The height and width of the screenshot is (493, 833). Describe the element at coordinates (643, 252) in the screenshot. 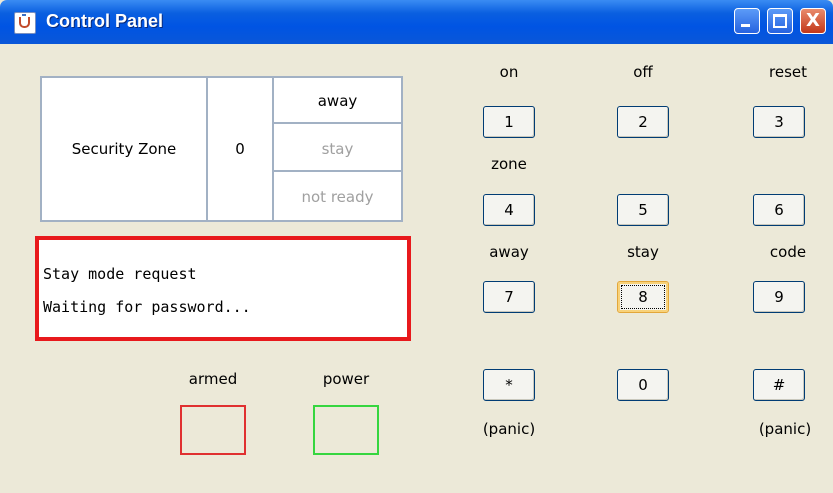

I see `key-label-stay: stay` at that location.